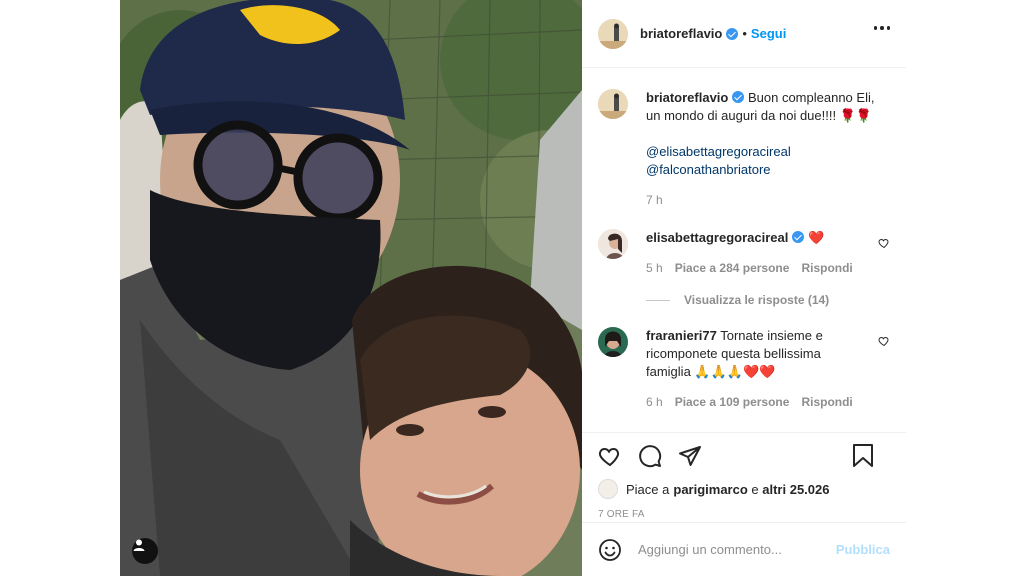 The width and height of the screenshot is (1024, 576). What do you see at coordinates (757, 300) in the screenshot?
I see `view-replies-label: Visualizza le risposte (14)` at bounding box center [757, 300].